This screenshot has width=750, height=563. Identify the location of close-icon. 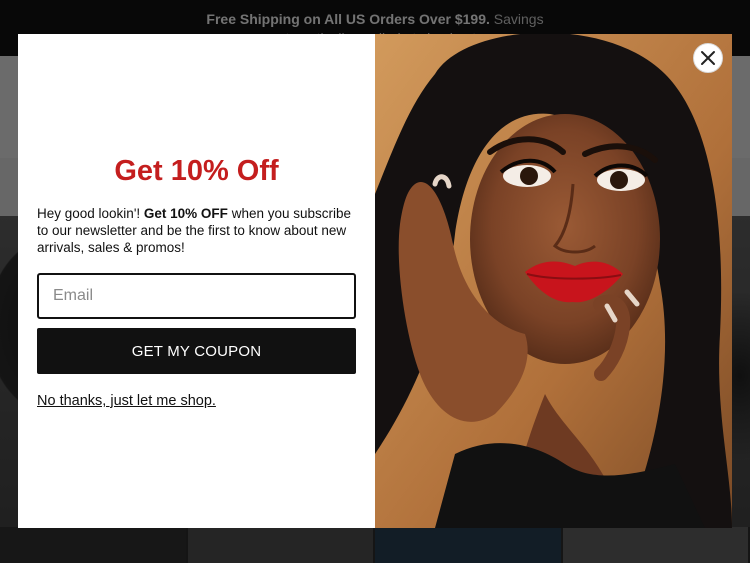
(708, 58).